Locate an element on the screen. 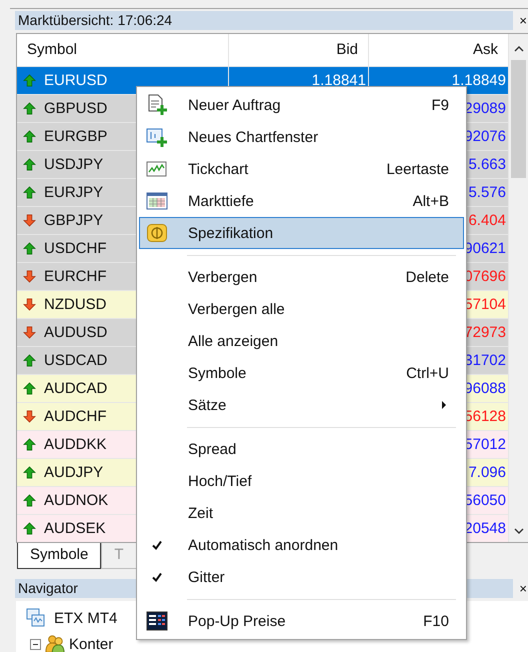  symbol-name: USDJPY is located at coordinates (74, 165).